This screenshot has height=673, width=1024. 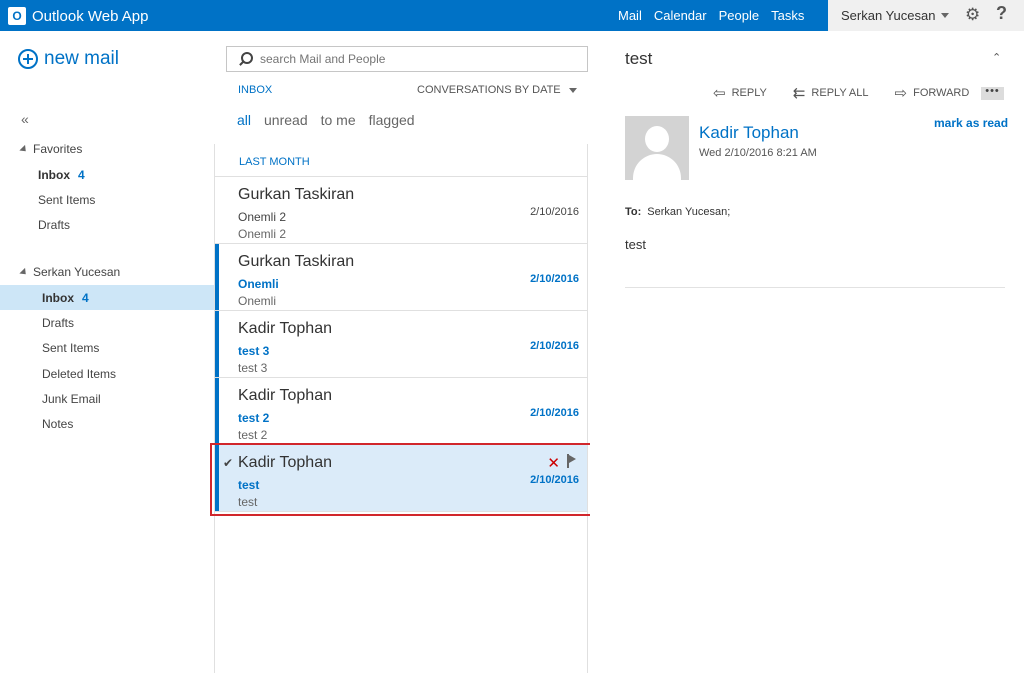 I want to click on search-box, so click(x=407, y=59).